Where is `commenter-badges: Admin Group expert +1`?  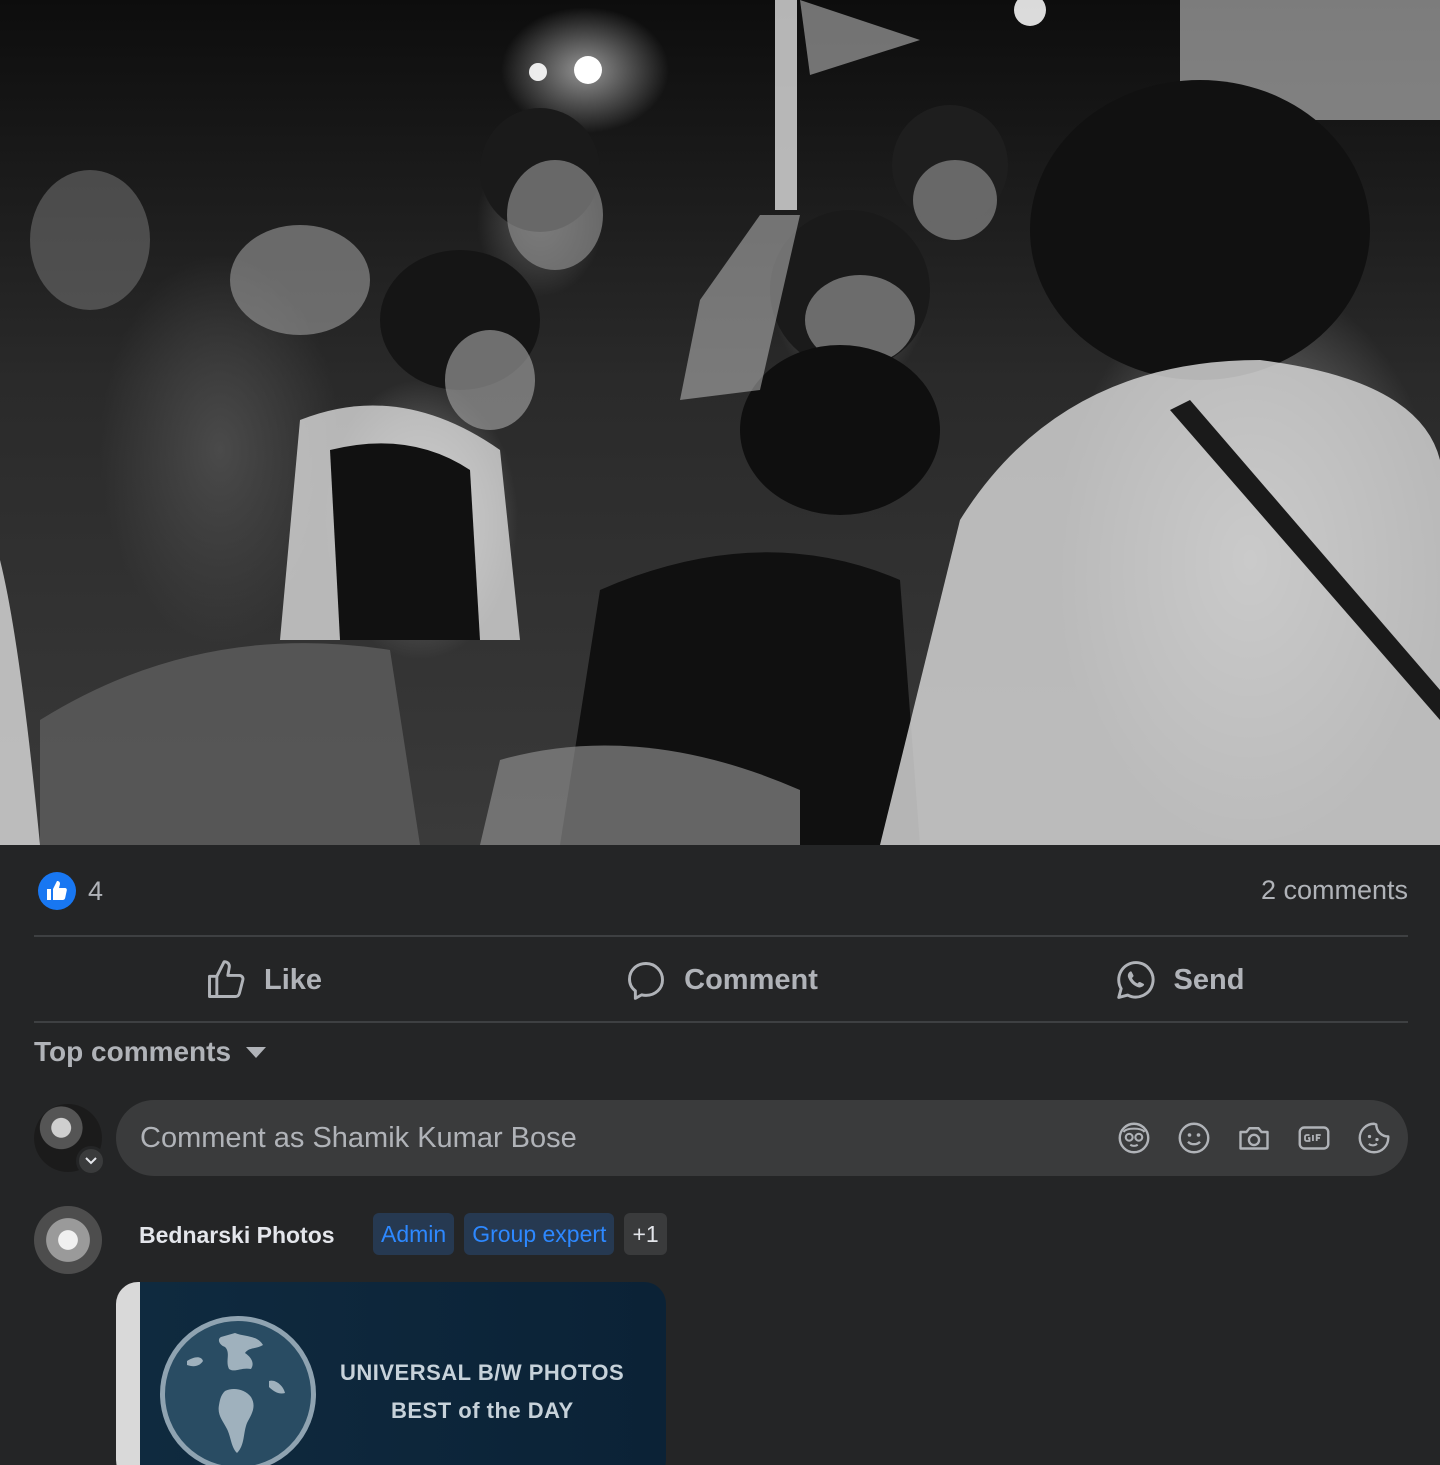 commenter-badges: Admin Group expert +1 is located at coordinates (520, 1234).